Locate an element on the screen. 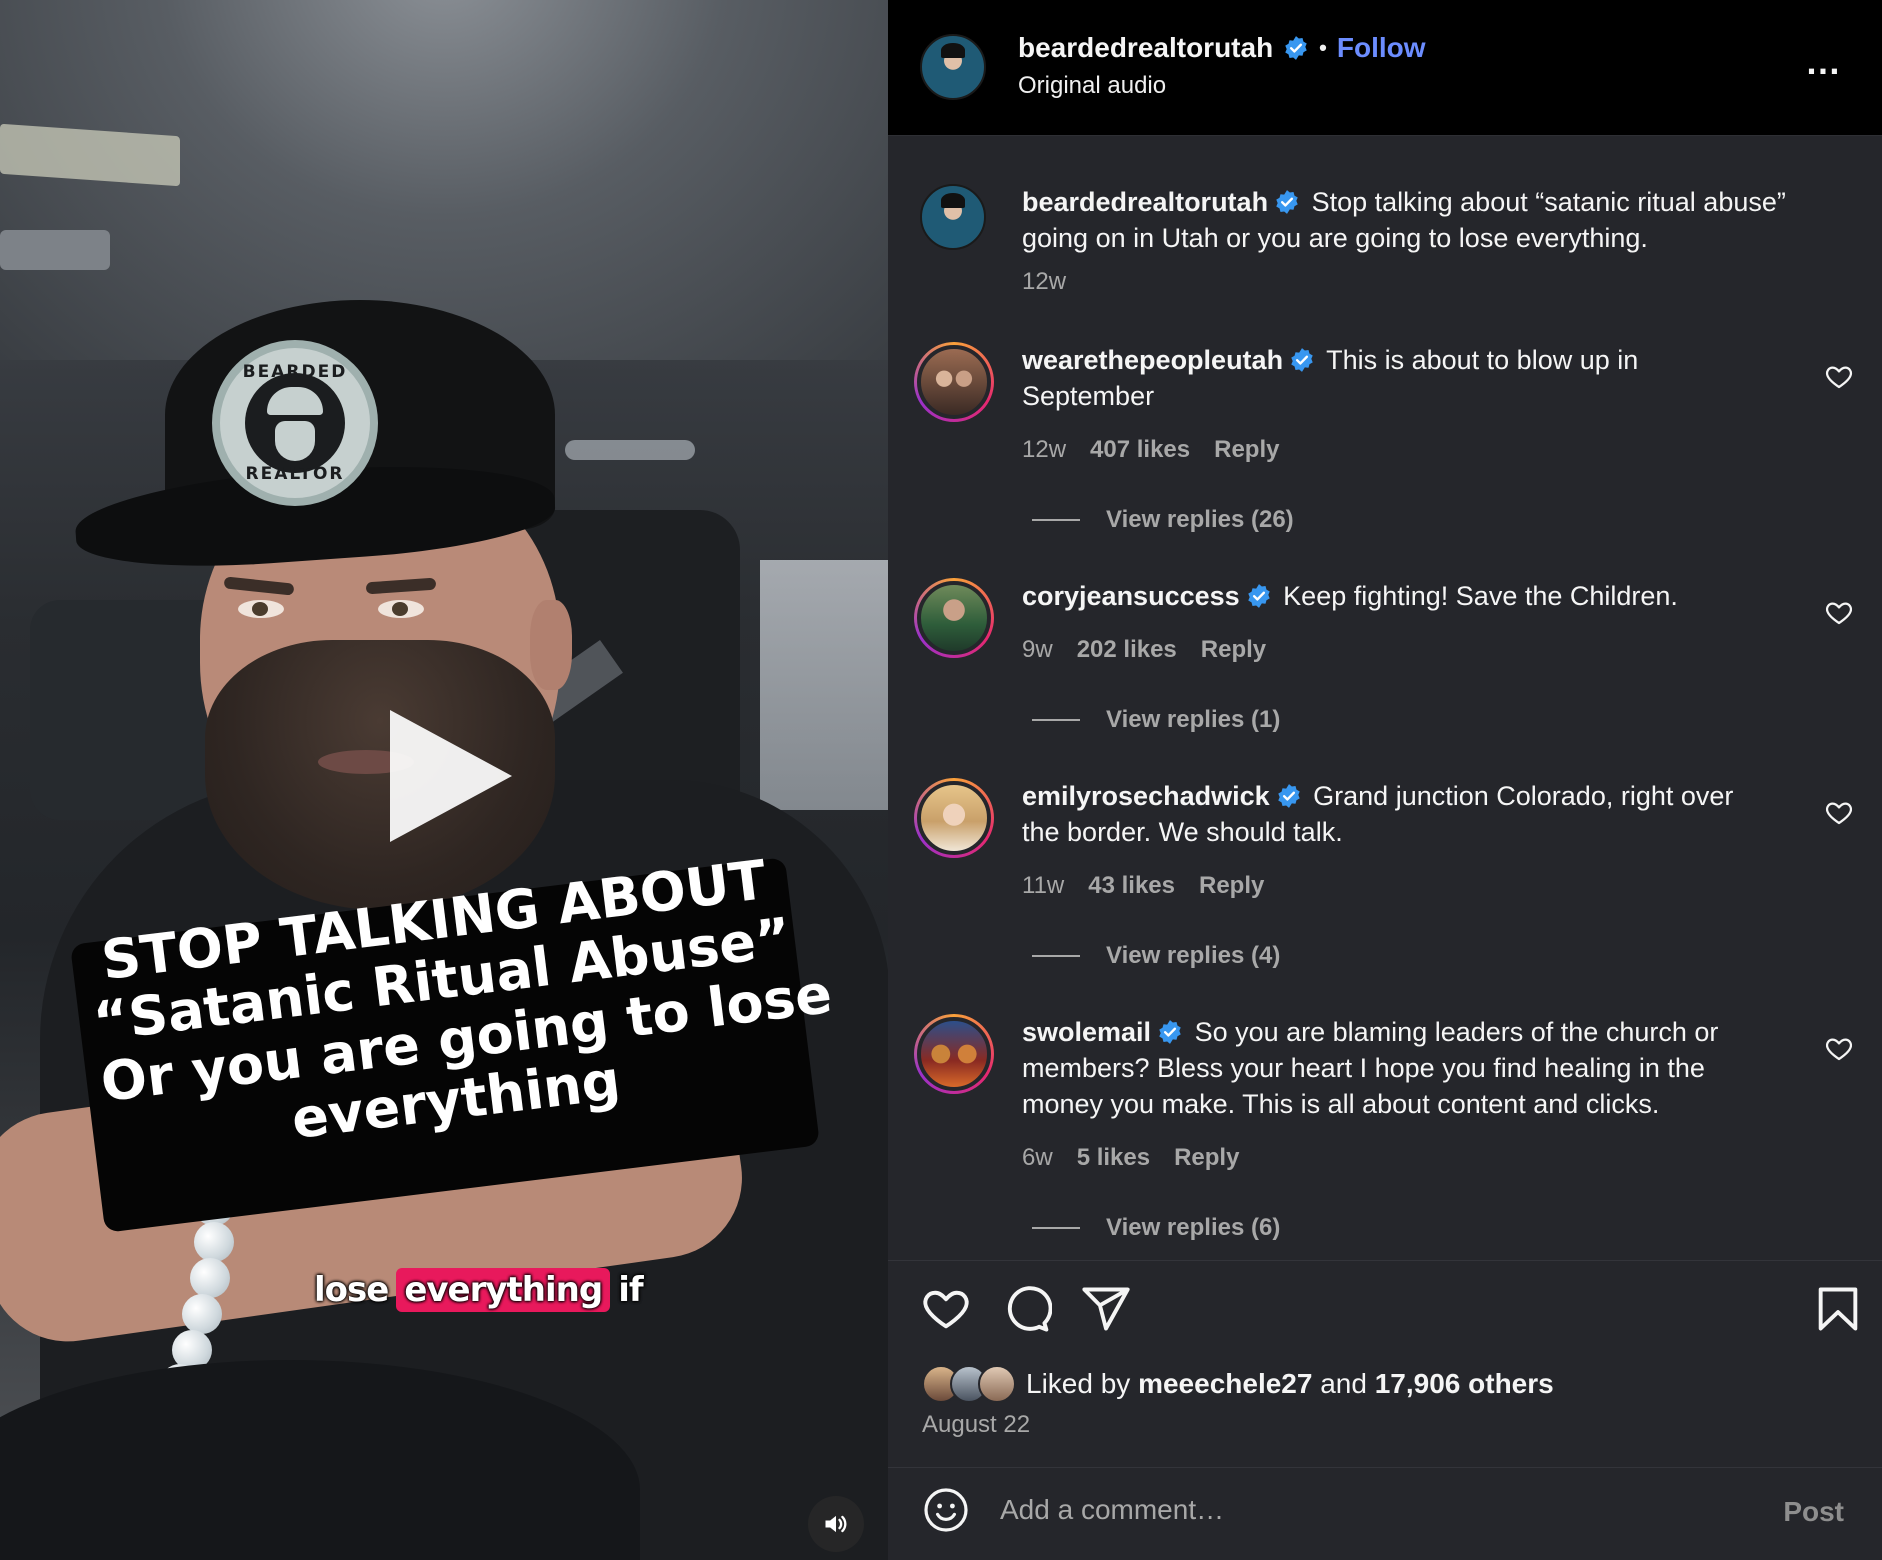 The image size is (1882, 1560). cap-logo-face is located at coordinates (295, 423).